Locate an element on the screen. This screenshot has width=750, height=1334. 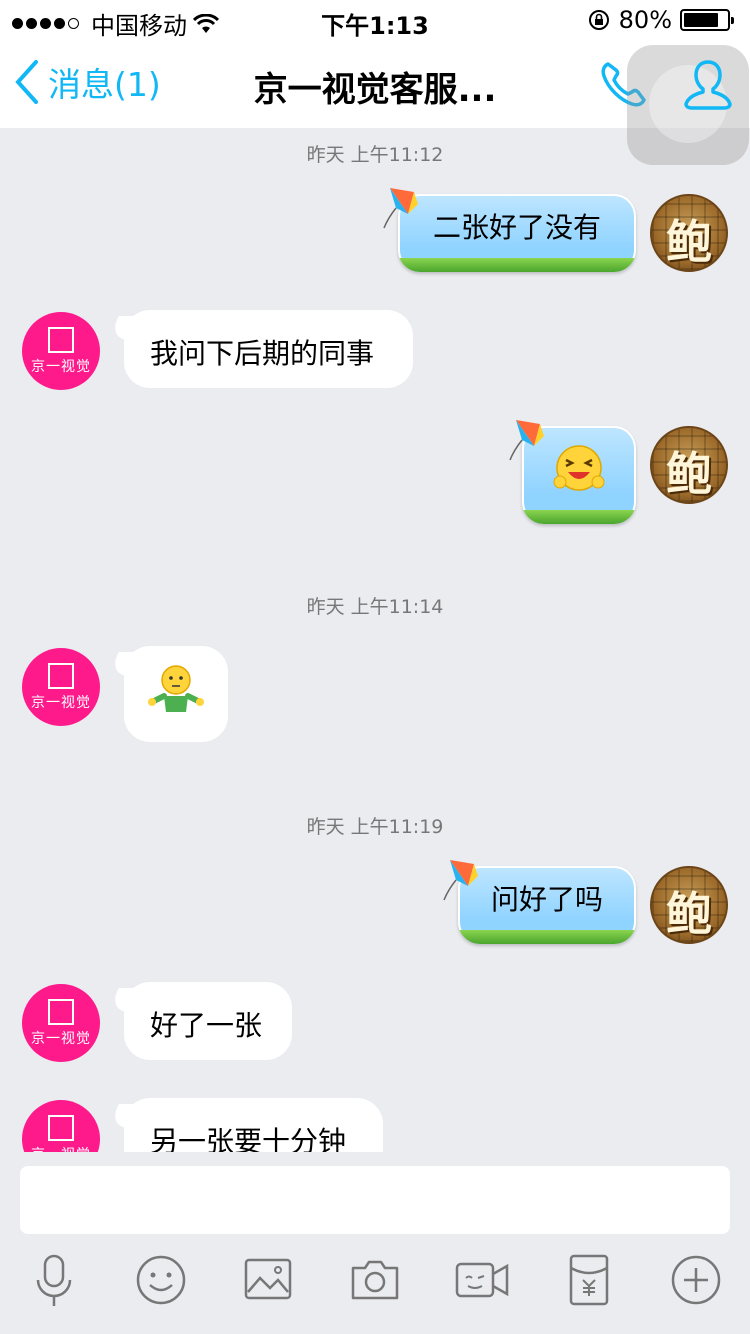
received-emoji-bubble is located at coordinates (176, 694).